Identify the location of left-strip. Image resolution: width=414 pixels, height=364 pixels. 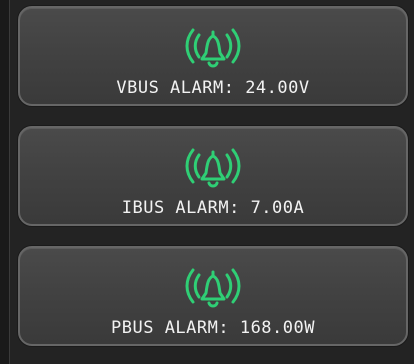
(5, 182).